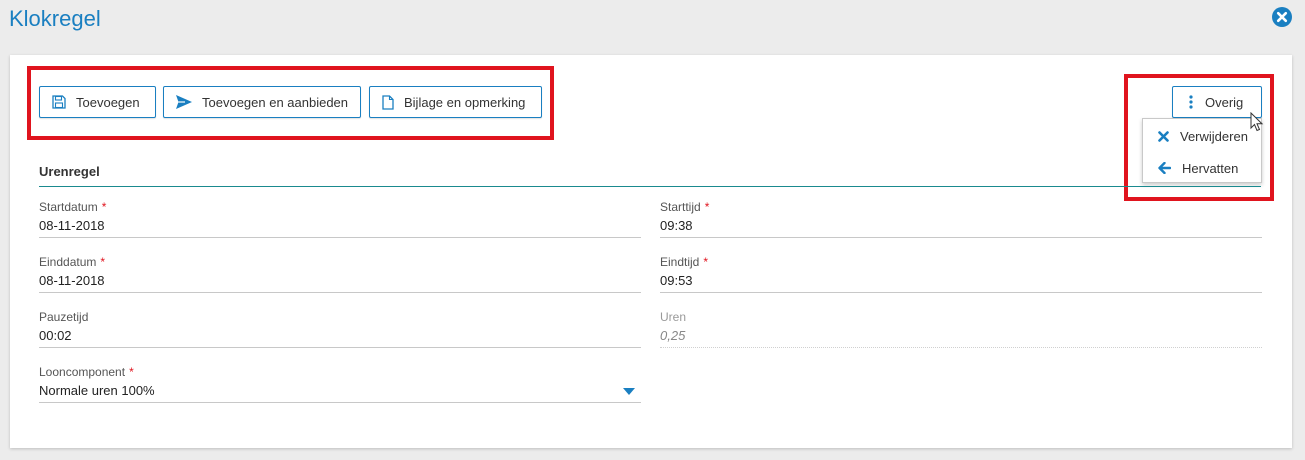 The height and width of the screenshot is (460, 1305). Describe the element at coordinates (676, 225) in the screenshot. I see `starttijd-value: 09:38` at that location.